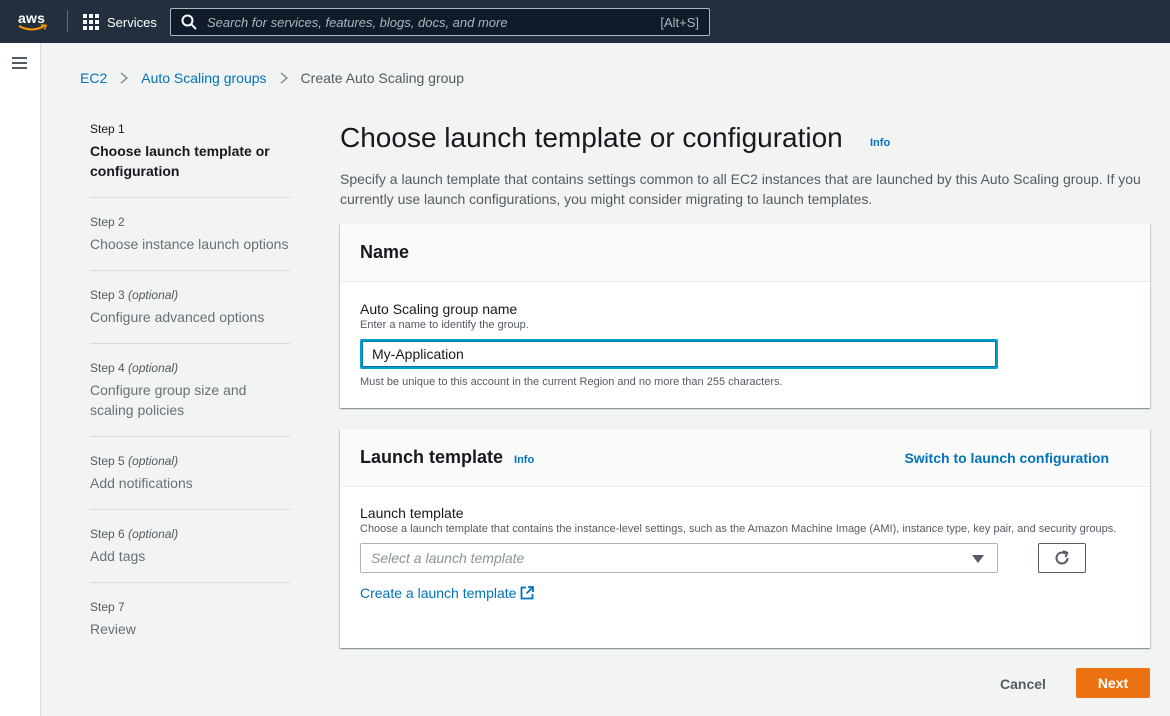  Describe the element at coordinates (134, 534) in the screenshot. I see `step-number: Step 6 (optional)` at that location.